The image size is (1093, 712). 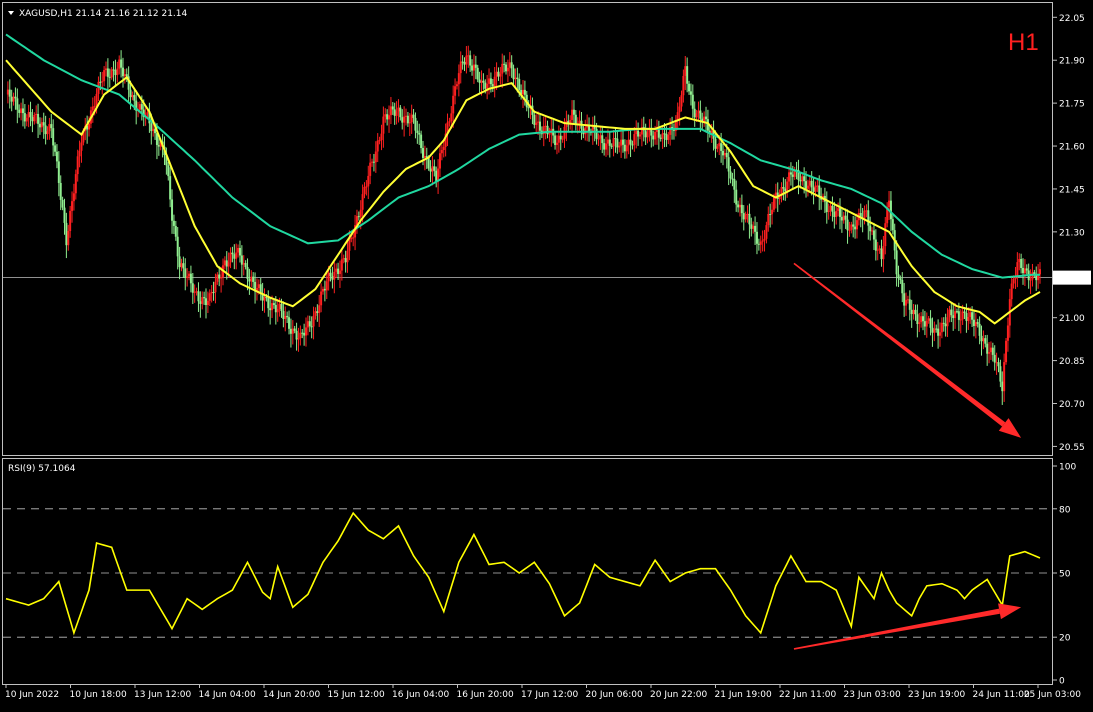 I want to click on symbol-dropdown-icon, so click(x=11, y=13).